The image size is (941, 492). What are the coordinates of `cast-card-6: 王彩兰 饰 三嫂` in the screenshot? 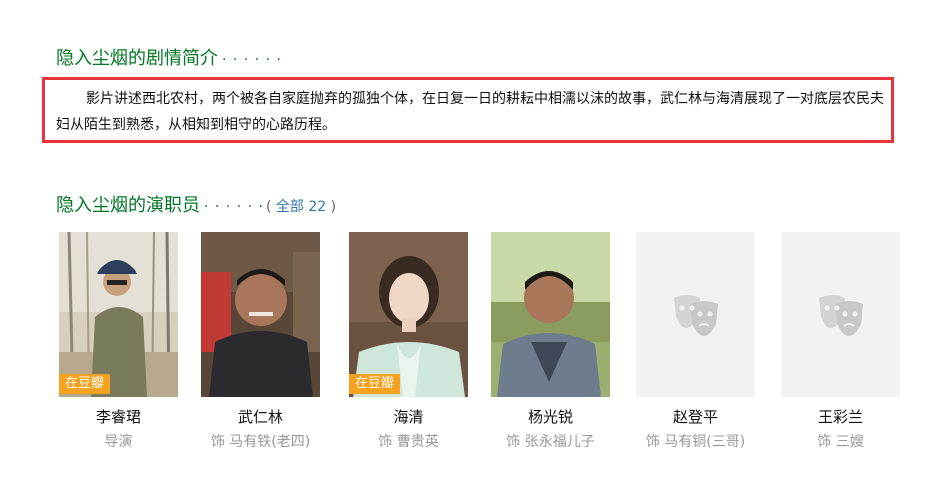 It's located at (840, 342).